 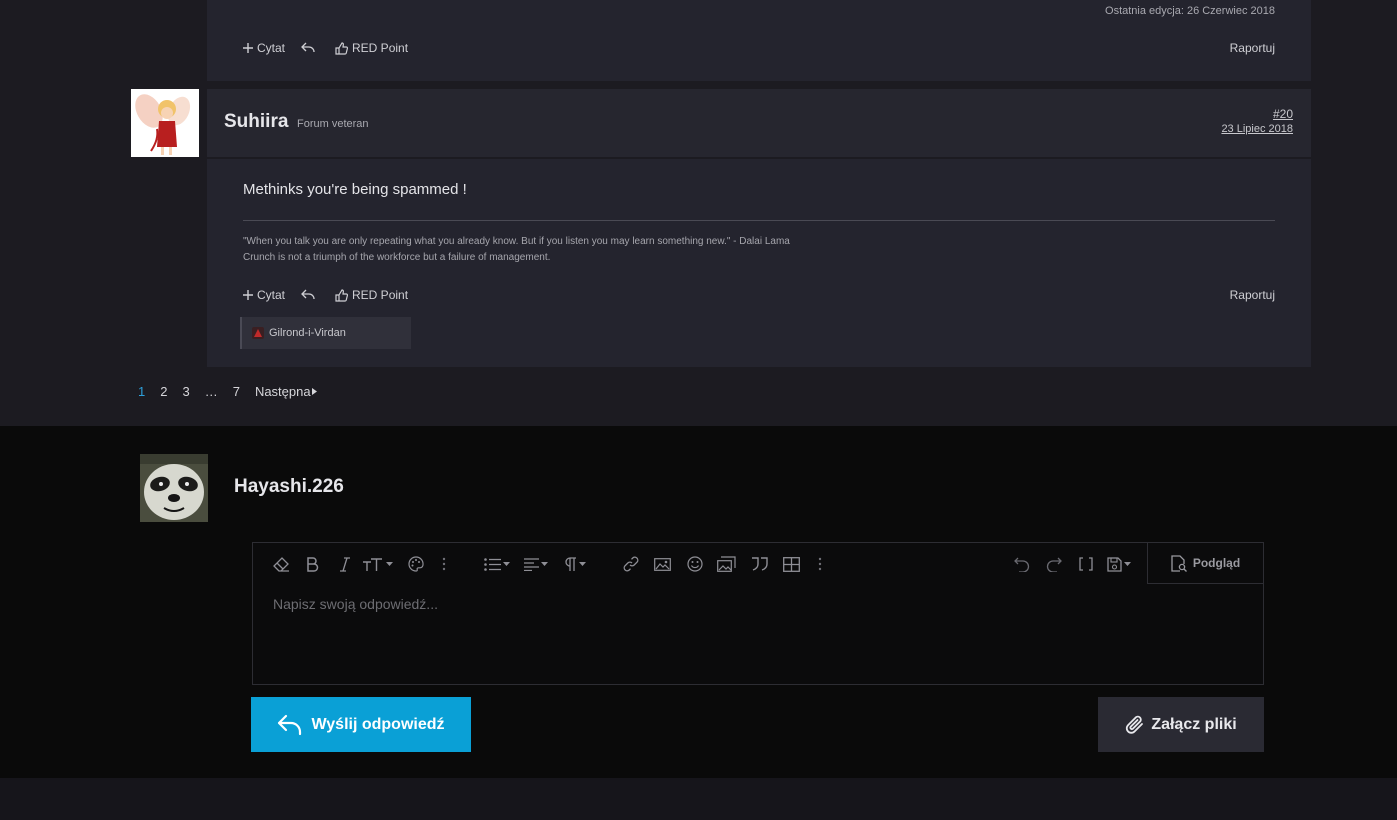 I want to click on eraser-icon, so click(x=281, y=564).